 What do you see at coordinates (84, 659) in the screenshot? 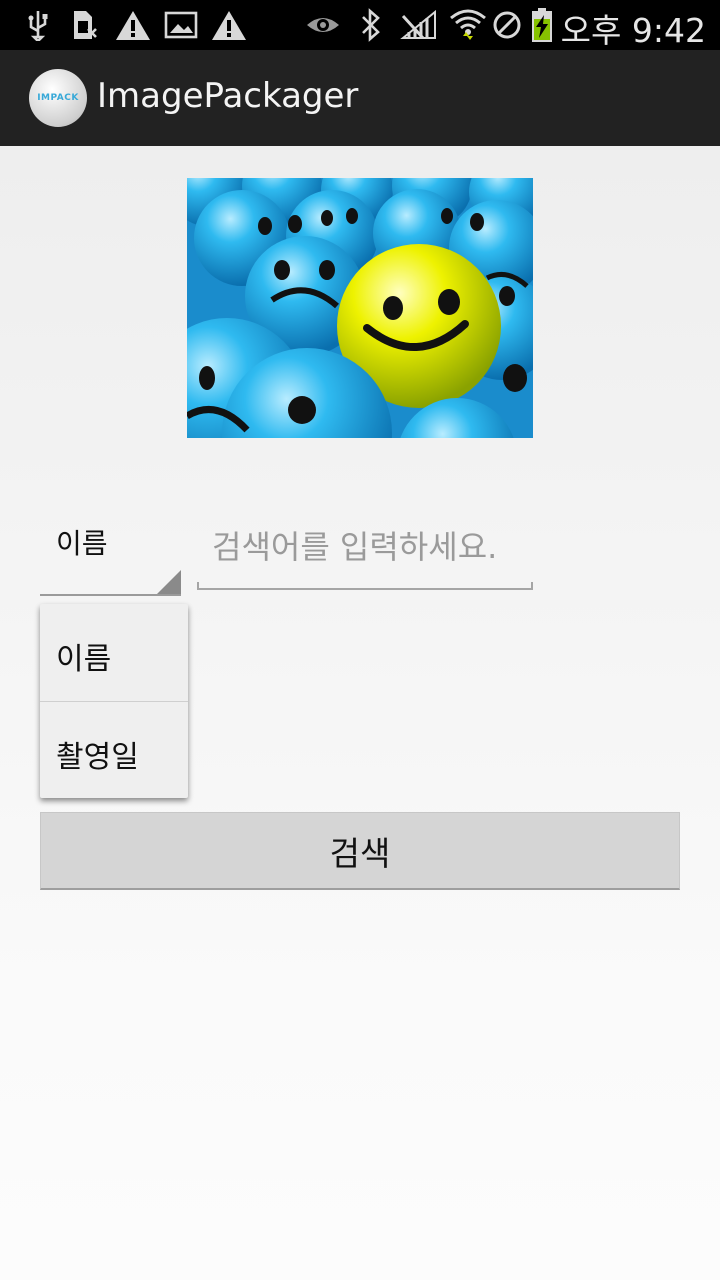
I see `dropdown-option-label: 이름` at bounding box center [84, 659].